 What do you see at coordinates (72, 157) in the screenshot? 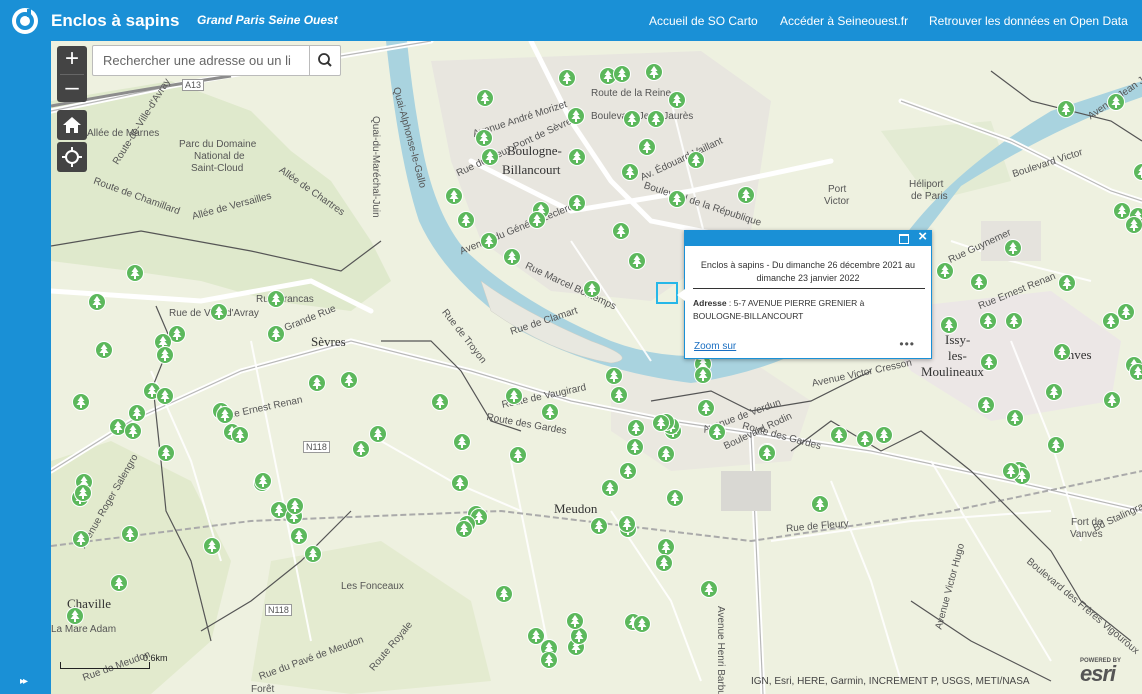
I see `locate-button` at bounding box center [72, 157].